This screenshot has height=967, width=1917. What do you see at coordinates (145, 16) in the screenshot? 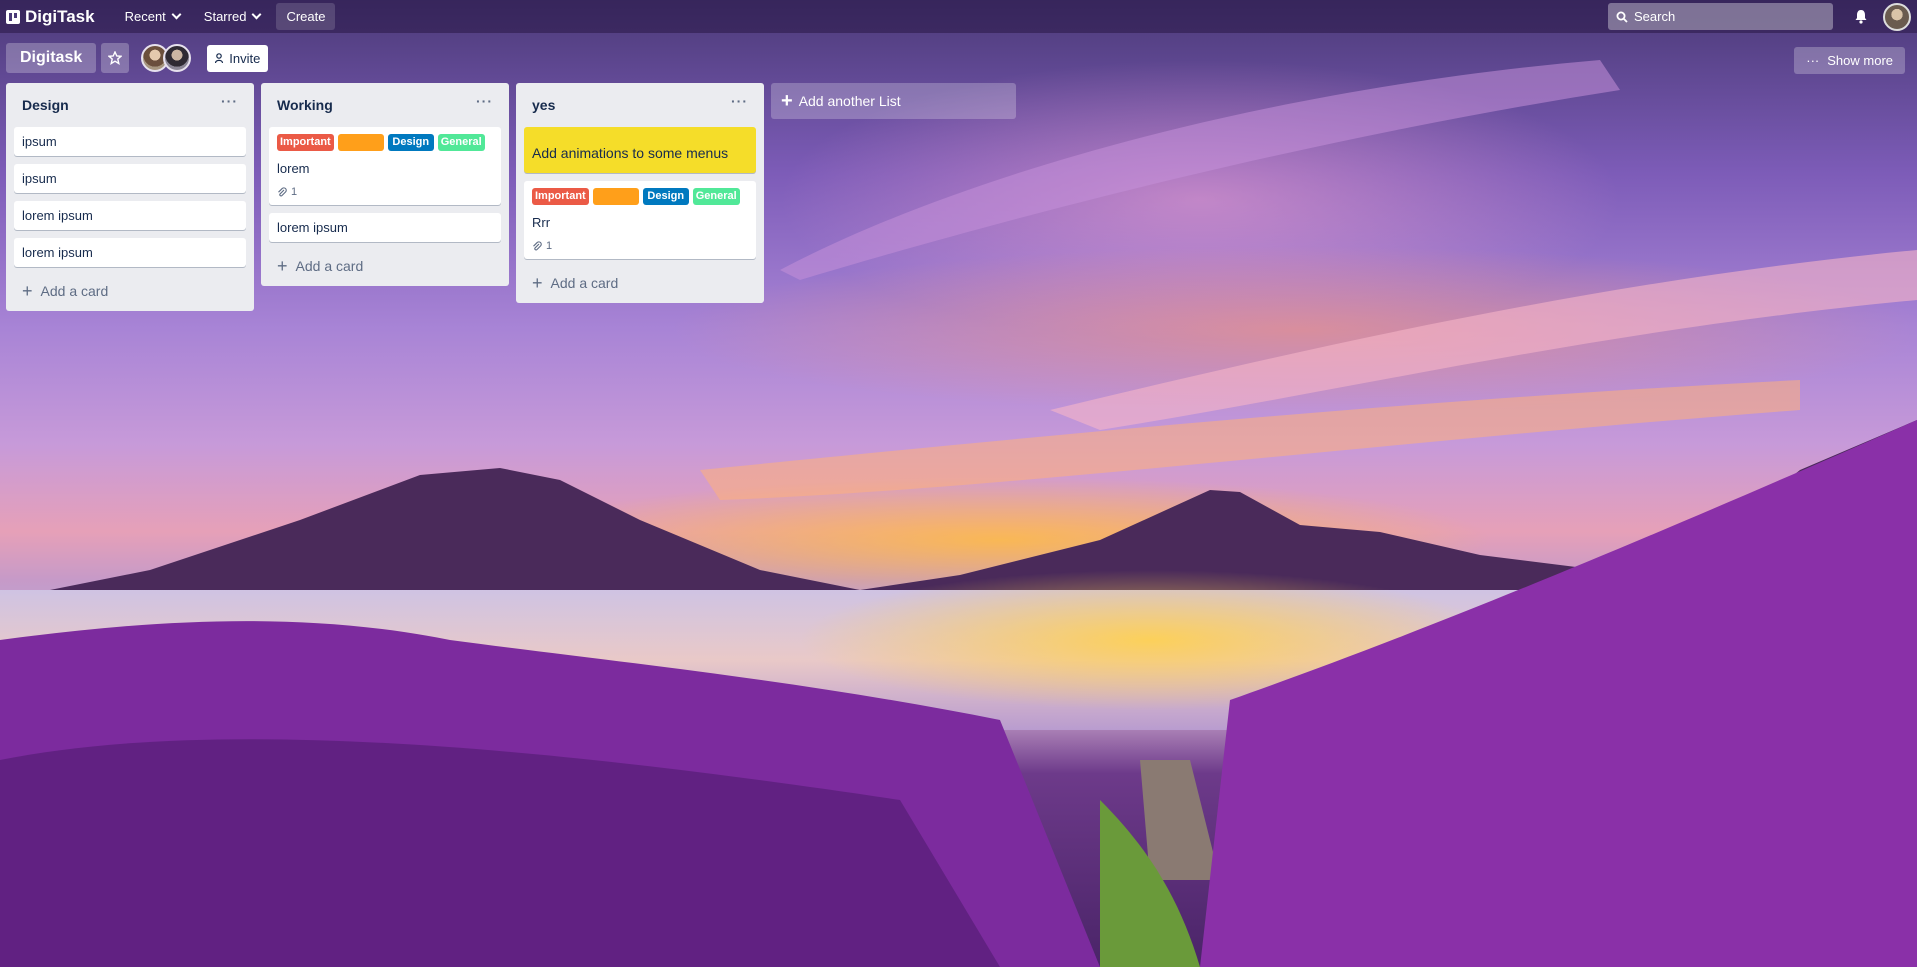
I see `recent-label: Recent` at bounding box center [145, 16].